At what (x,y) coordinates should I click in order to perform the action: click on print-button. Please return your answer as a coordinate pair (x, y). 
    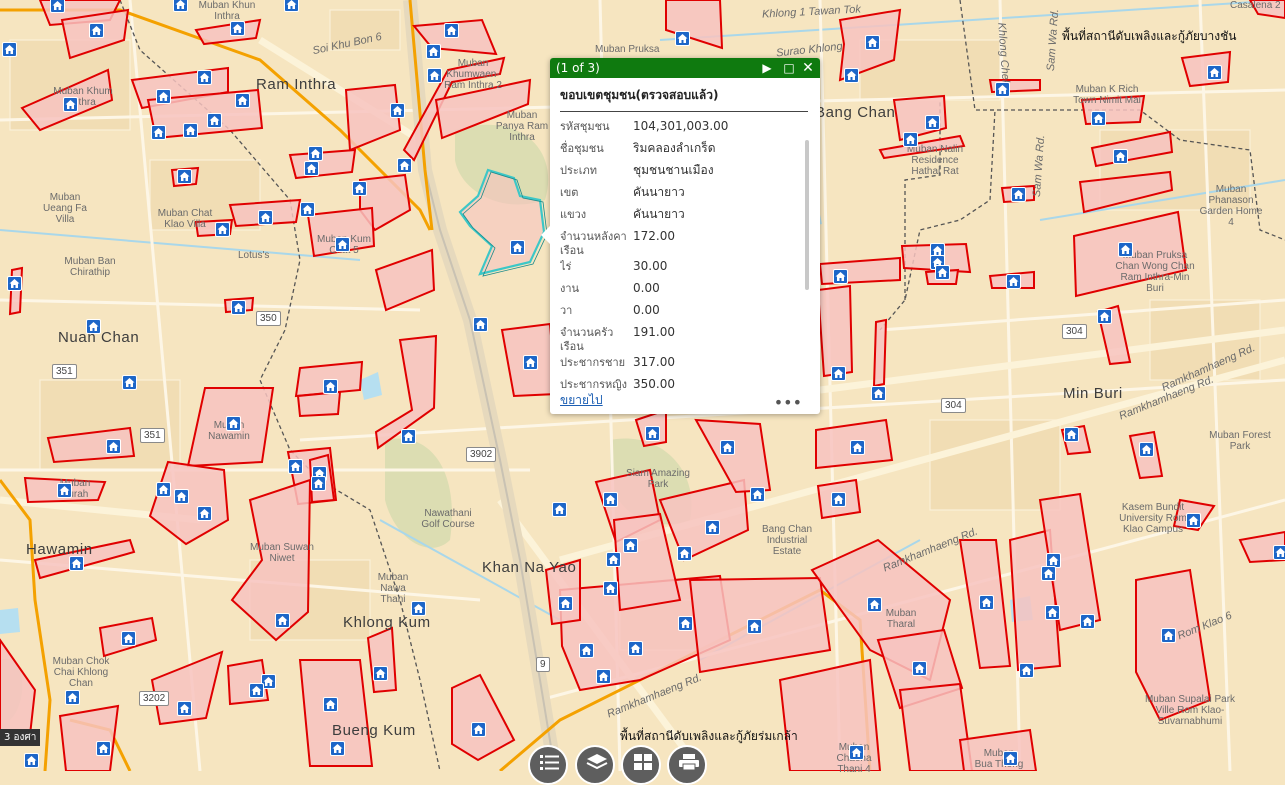
    Looking at the image, I should click on (687, 765).